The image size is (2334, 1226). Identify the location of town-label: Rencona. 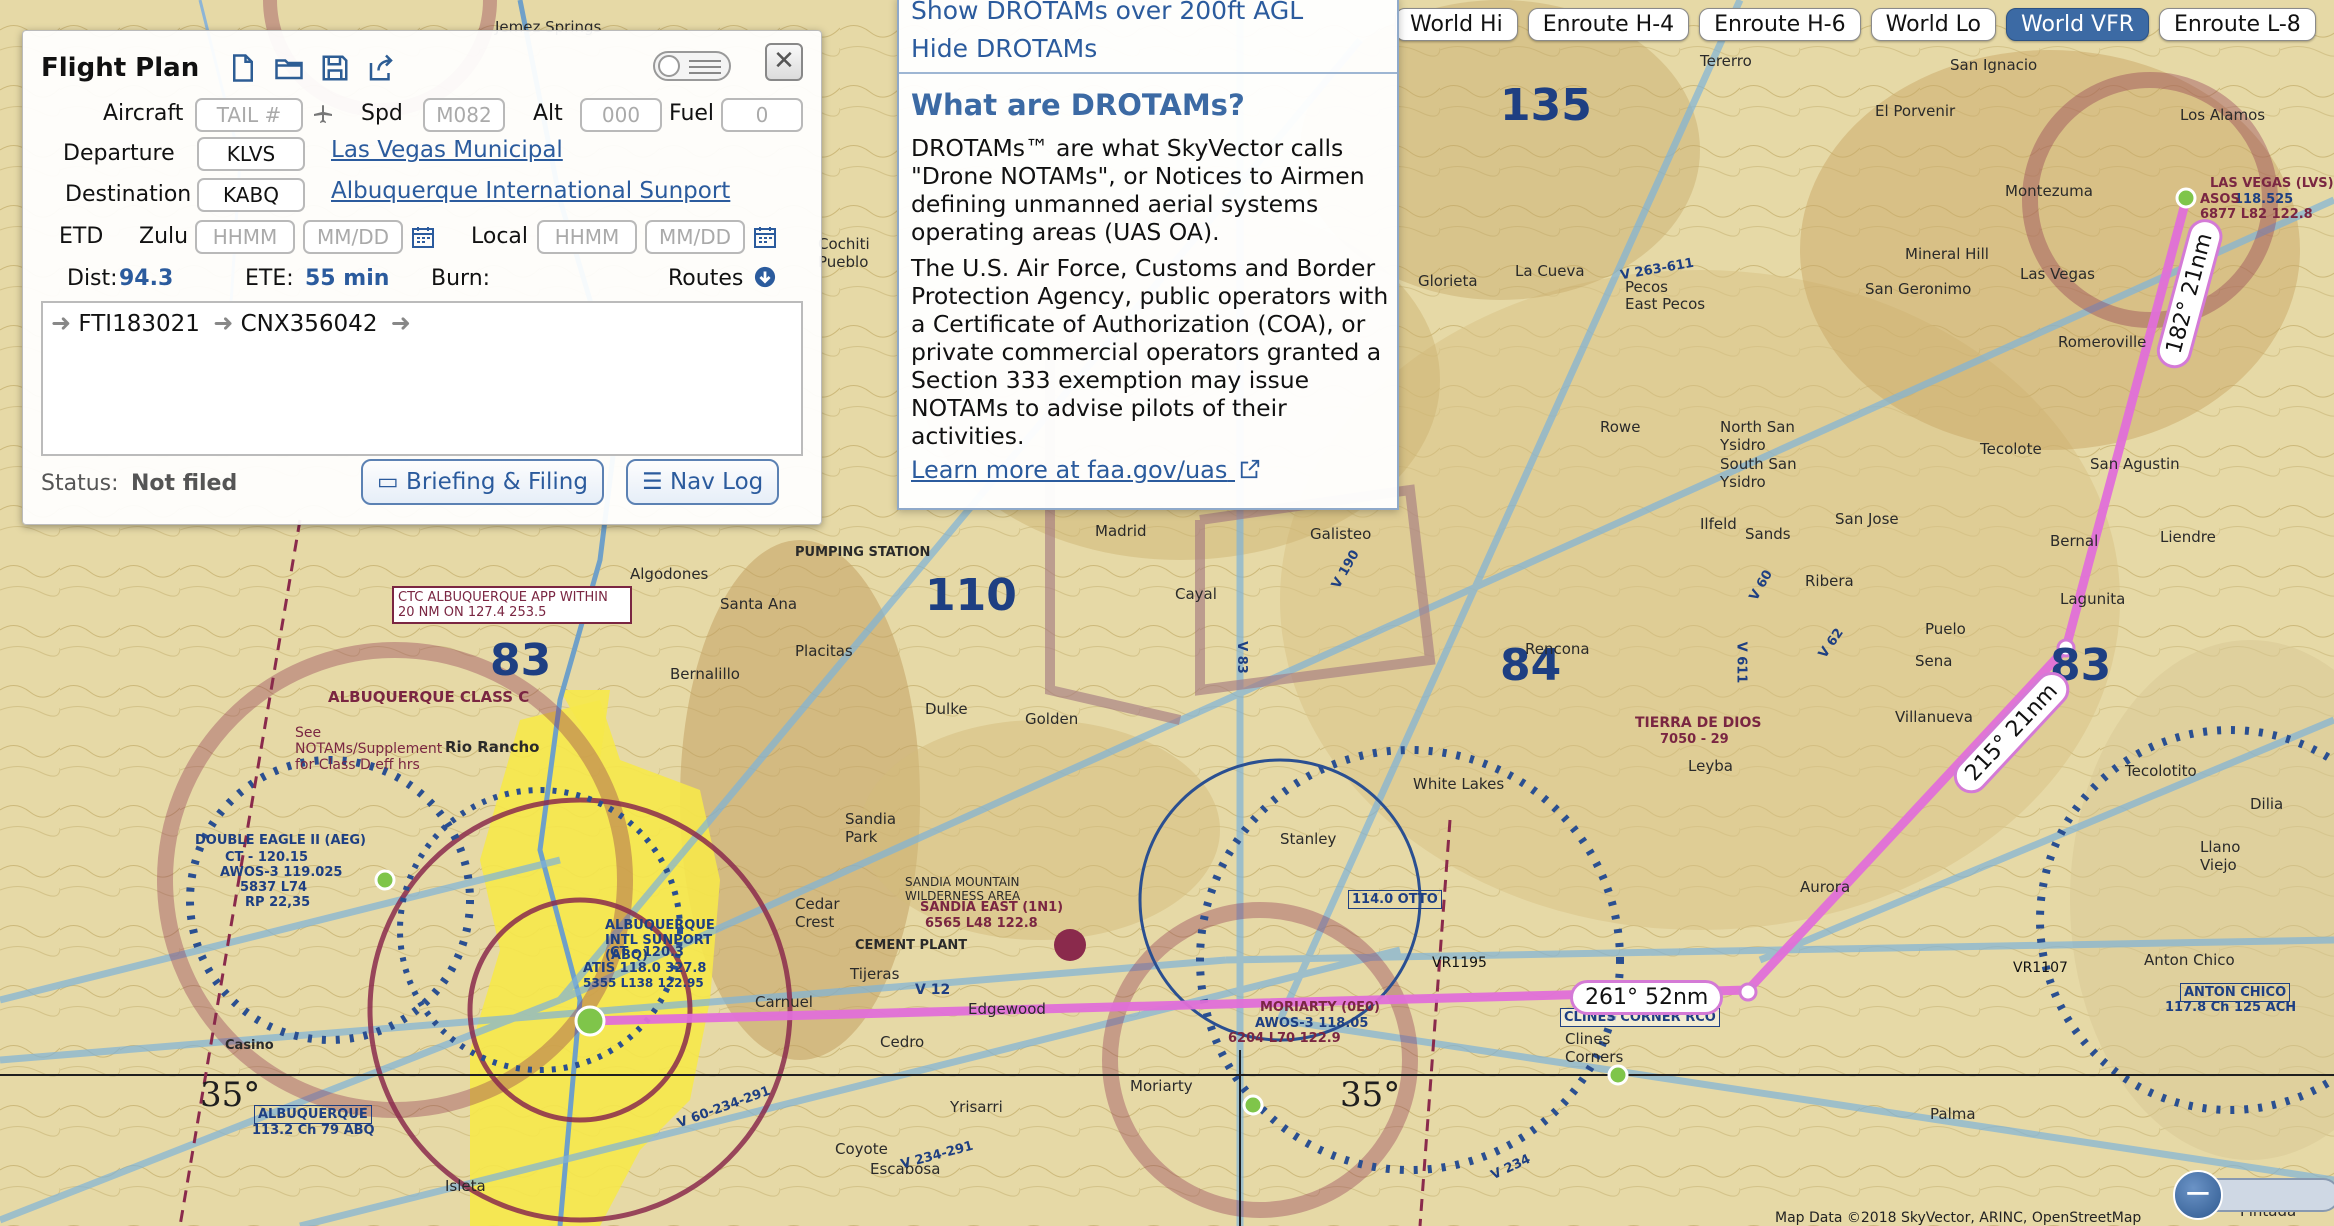
(1557, 649).